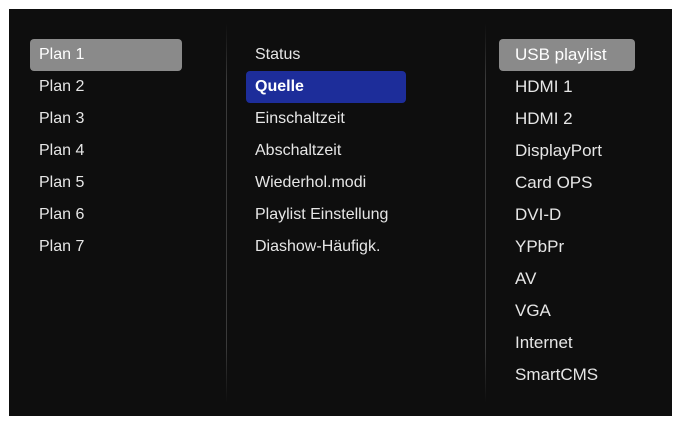  Describe the element at coordinates (326, 215) in the screenshot. I see `settings-item-playlist-einstellung: Playlist Einstellung` at that location.